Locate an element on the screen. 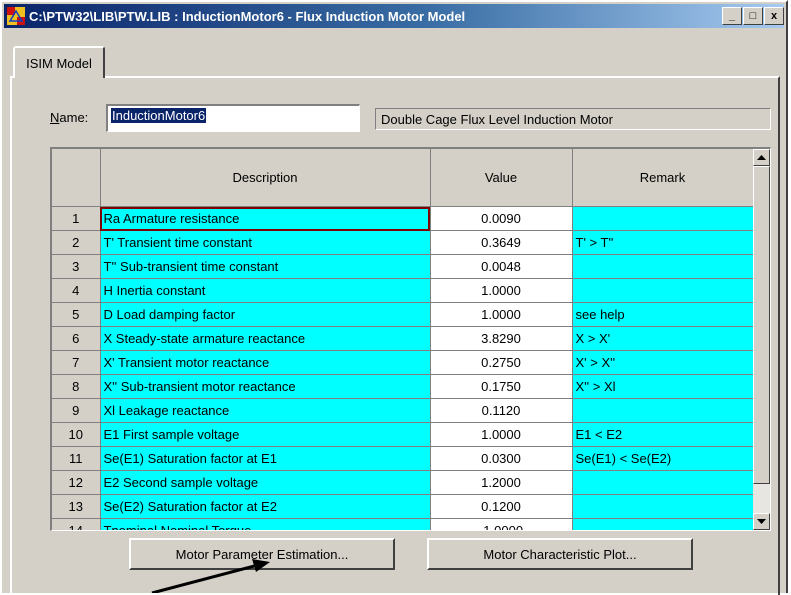 Image resolution: width=791 pixels, height=595 pixels. tab-isim-model: ISIM Model is located at coordinates (59, 62).